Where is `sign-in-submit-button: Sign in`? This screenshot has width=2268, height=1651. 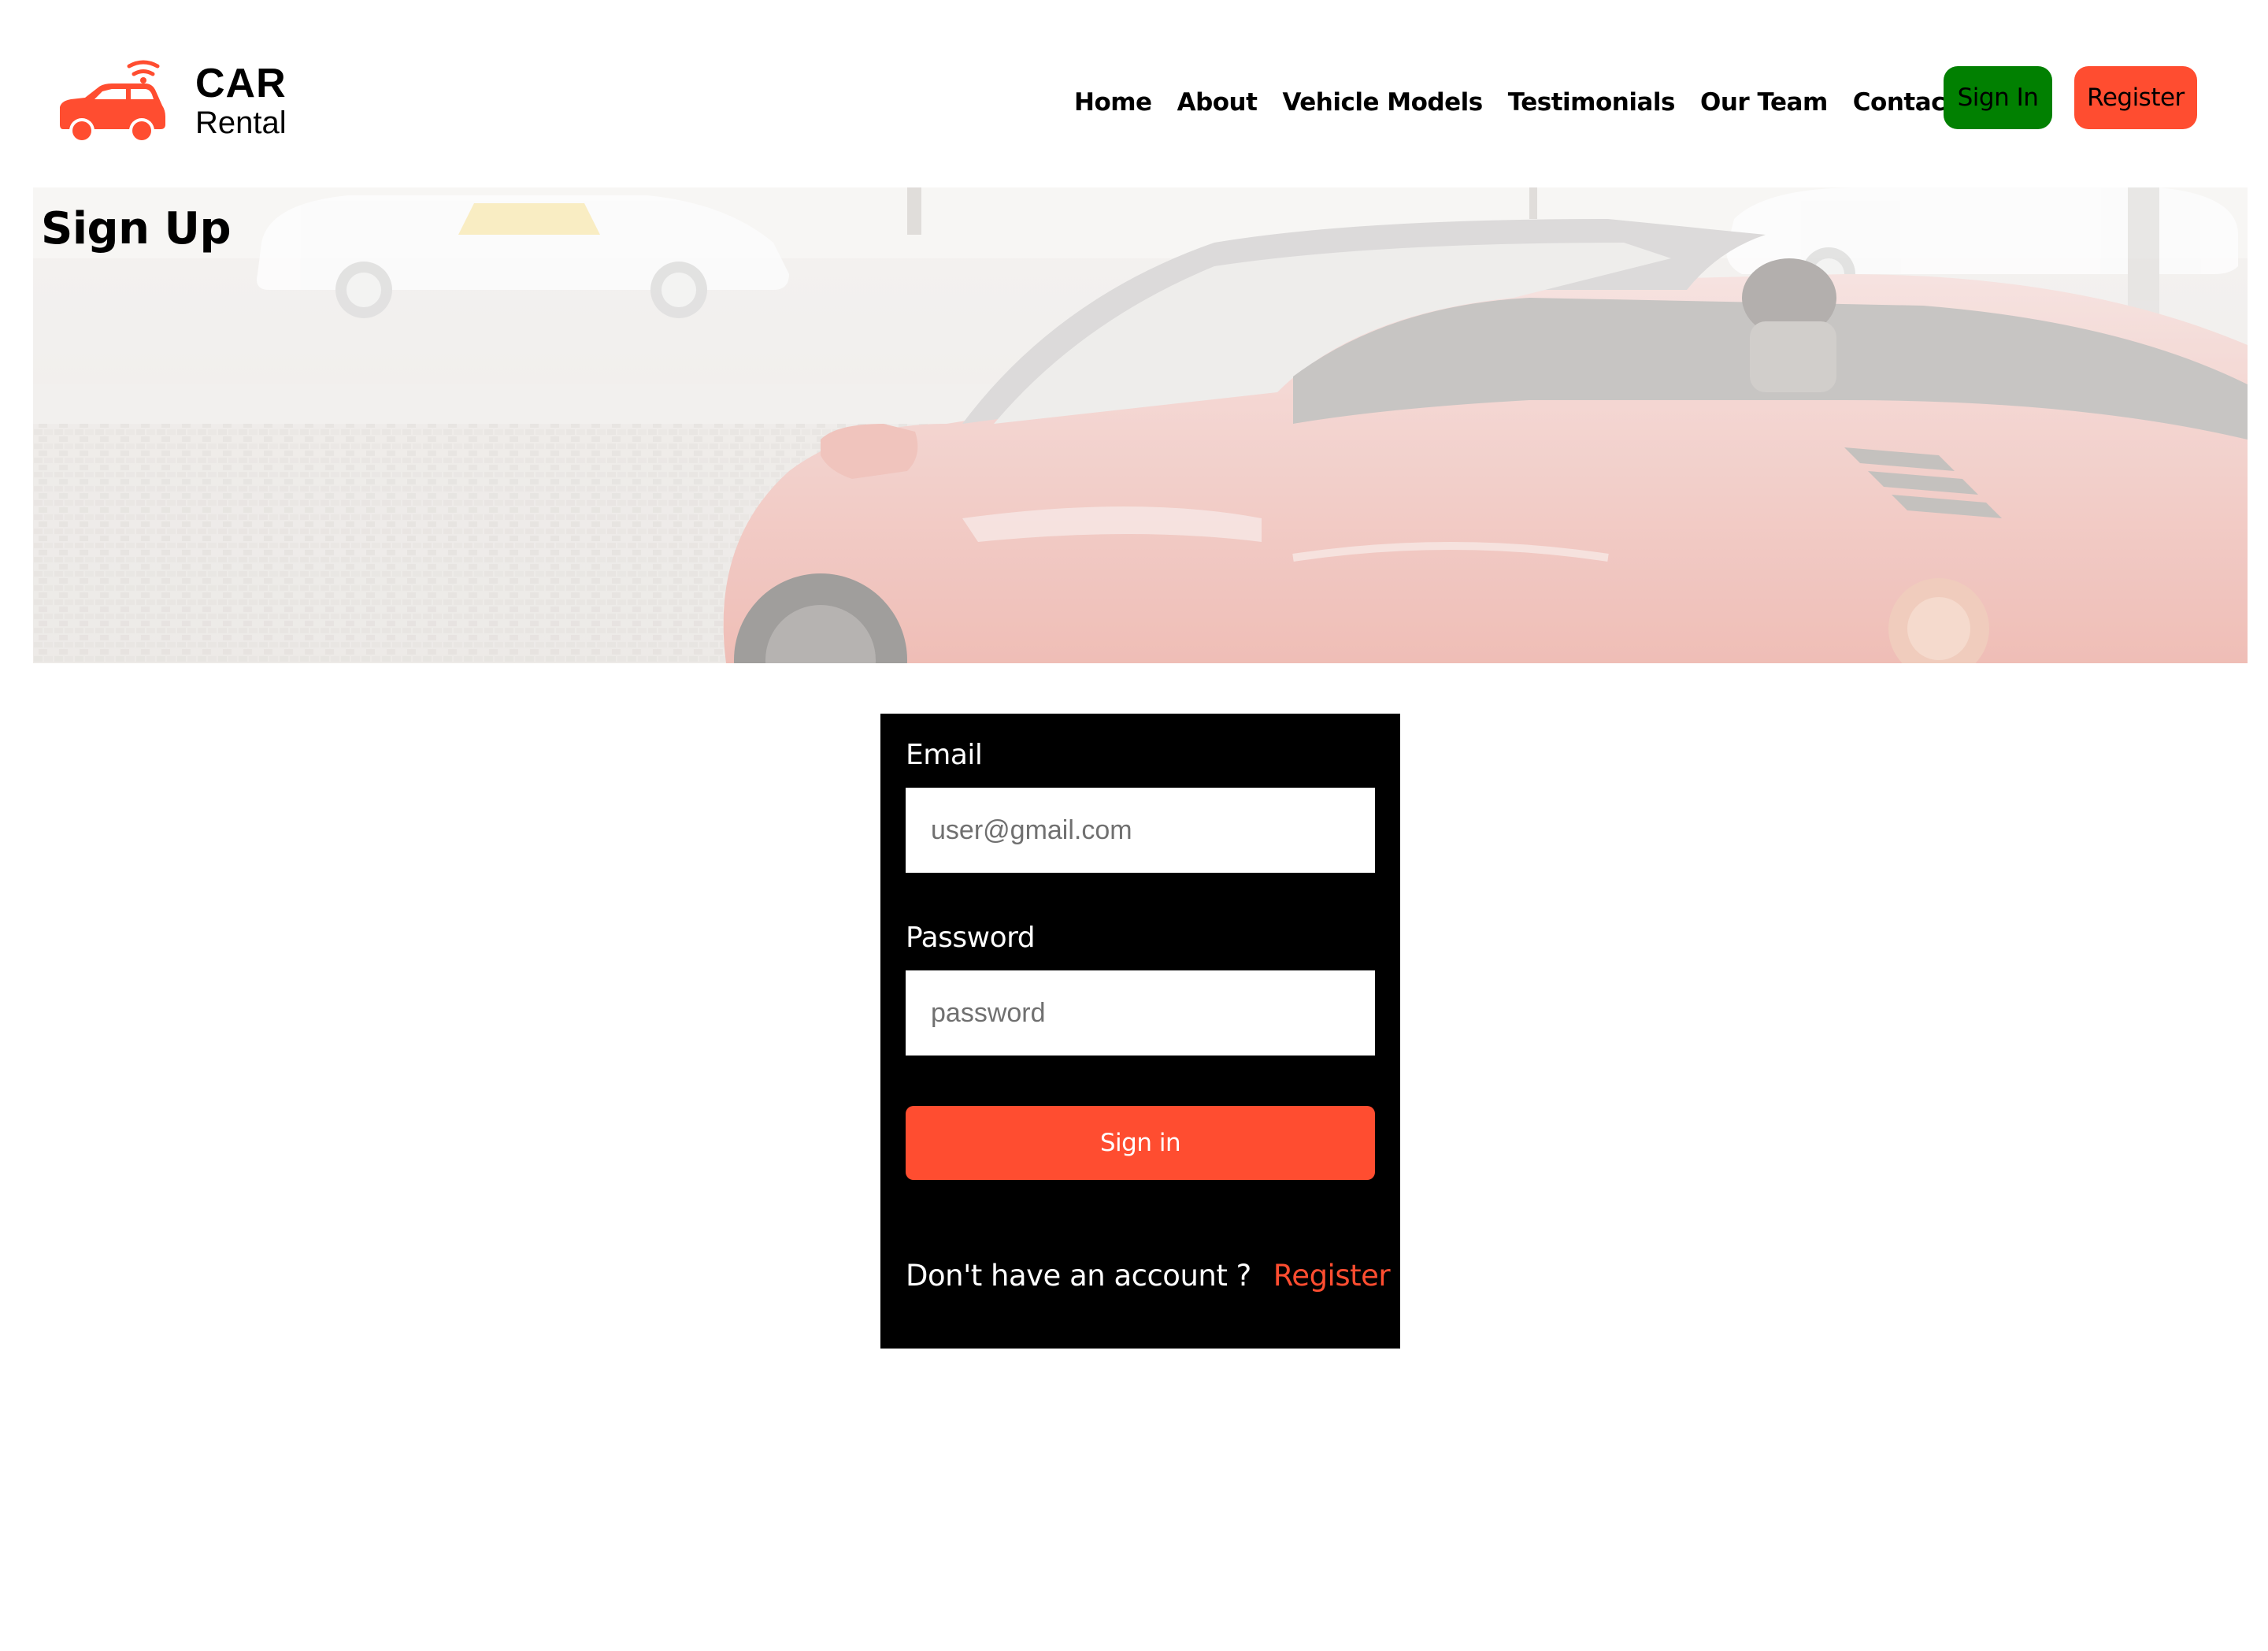 sign-in-submit-button: Sign in is located at coordinates (1140, 1143).